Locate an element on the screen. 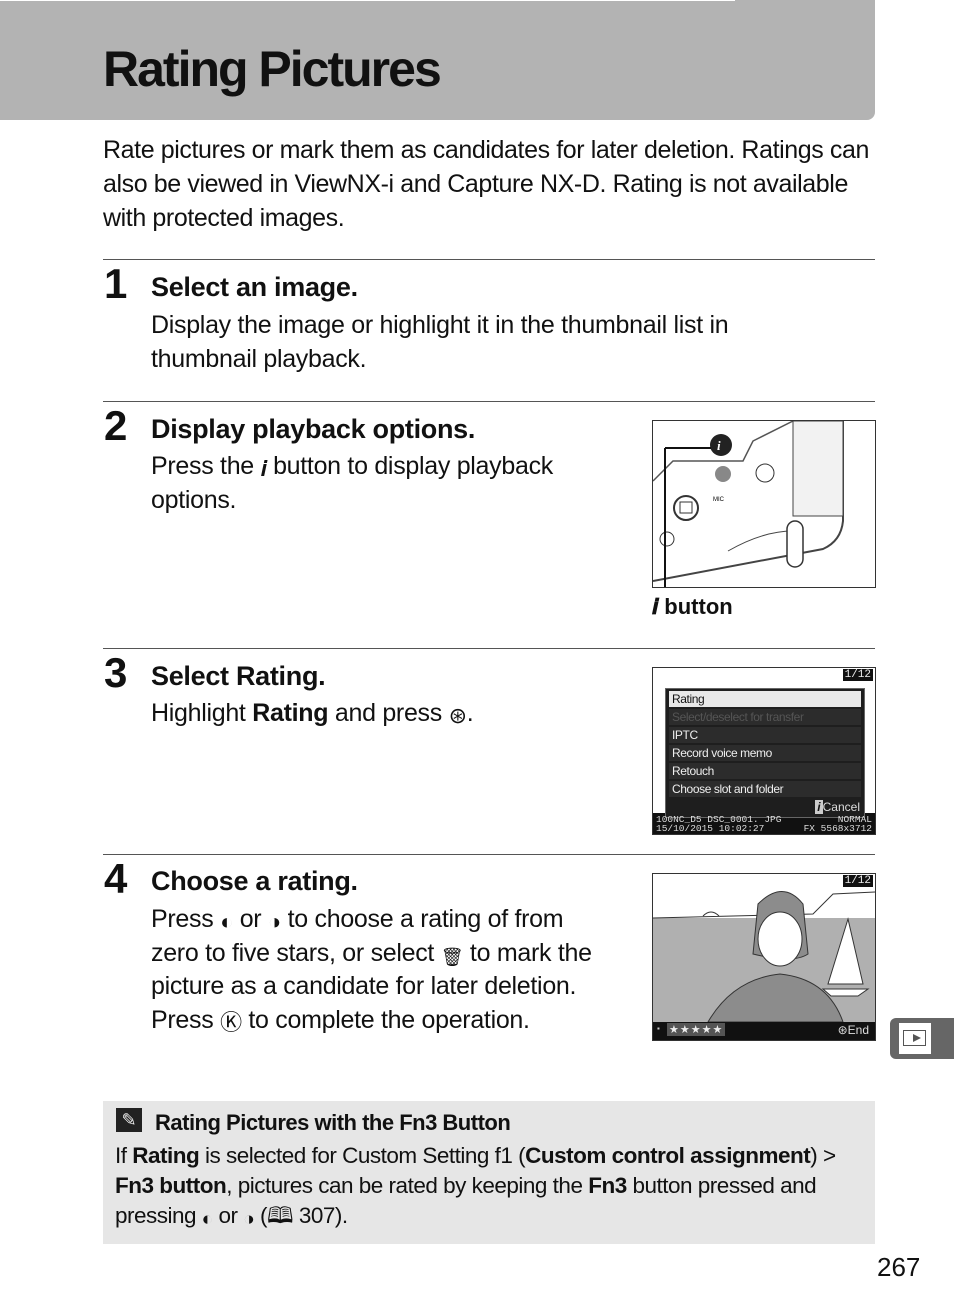 The image size is (954, 1314). text: is selected for Custom Setting f1 ( is located at coordinates (362, 1155).